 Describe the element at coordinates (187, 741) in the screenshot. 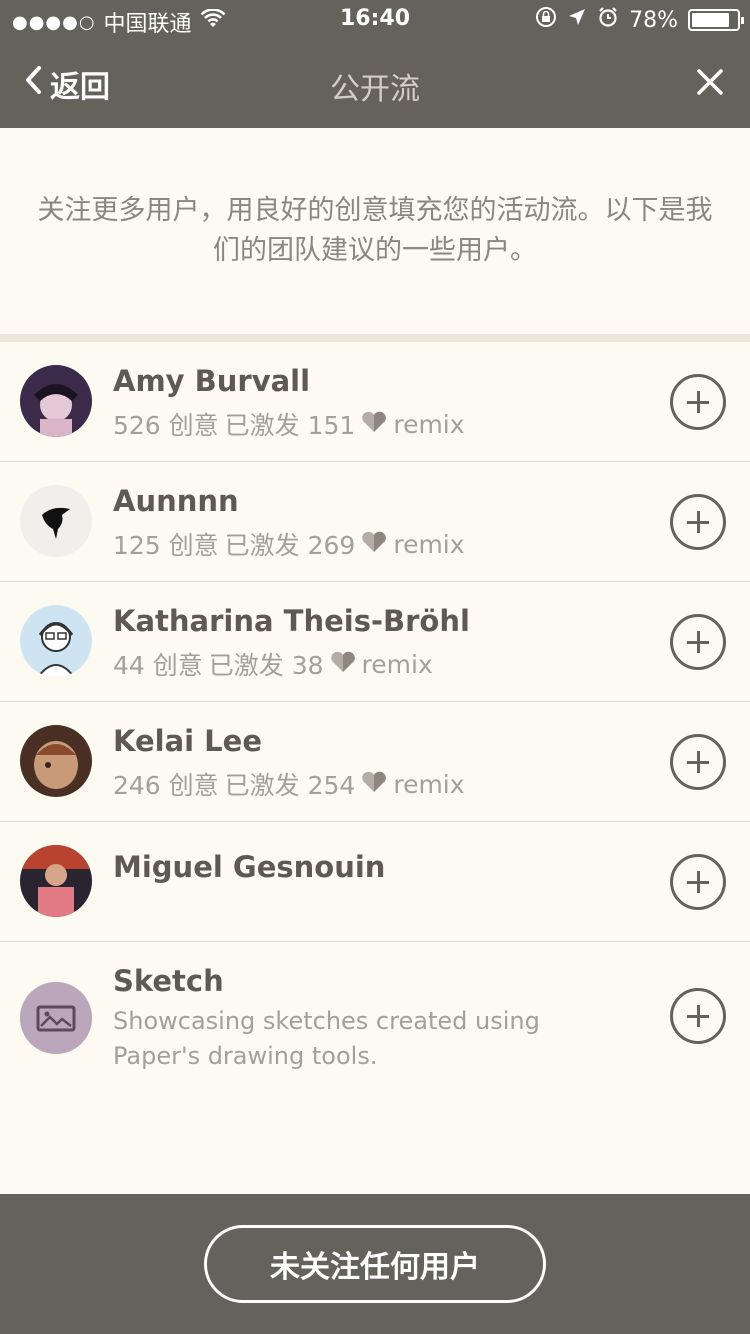

I see `user-name: Kelai Lee` at that location.